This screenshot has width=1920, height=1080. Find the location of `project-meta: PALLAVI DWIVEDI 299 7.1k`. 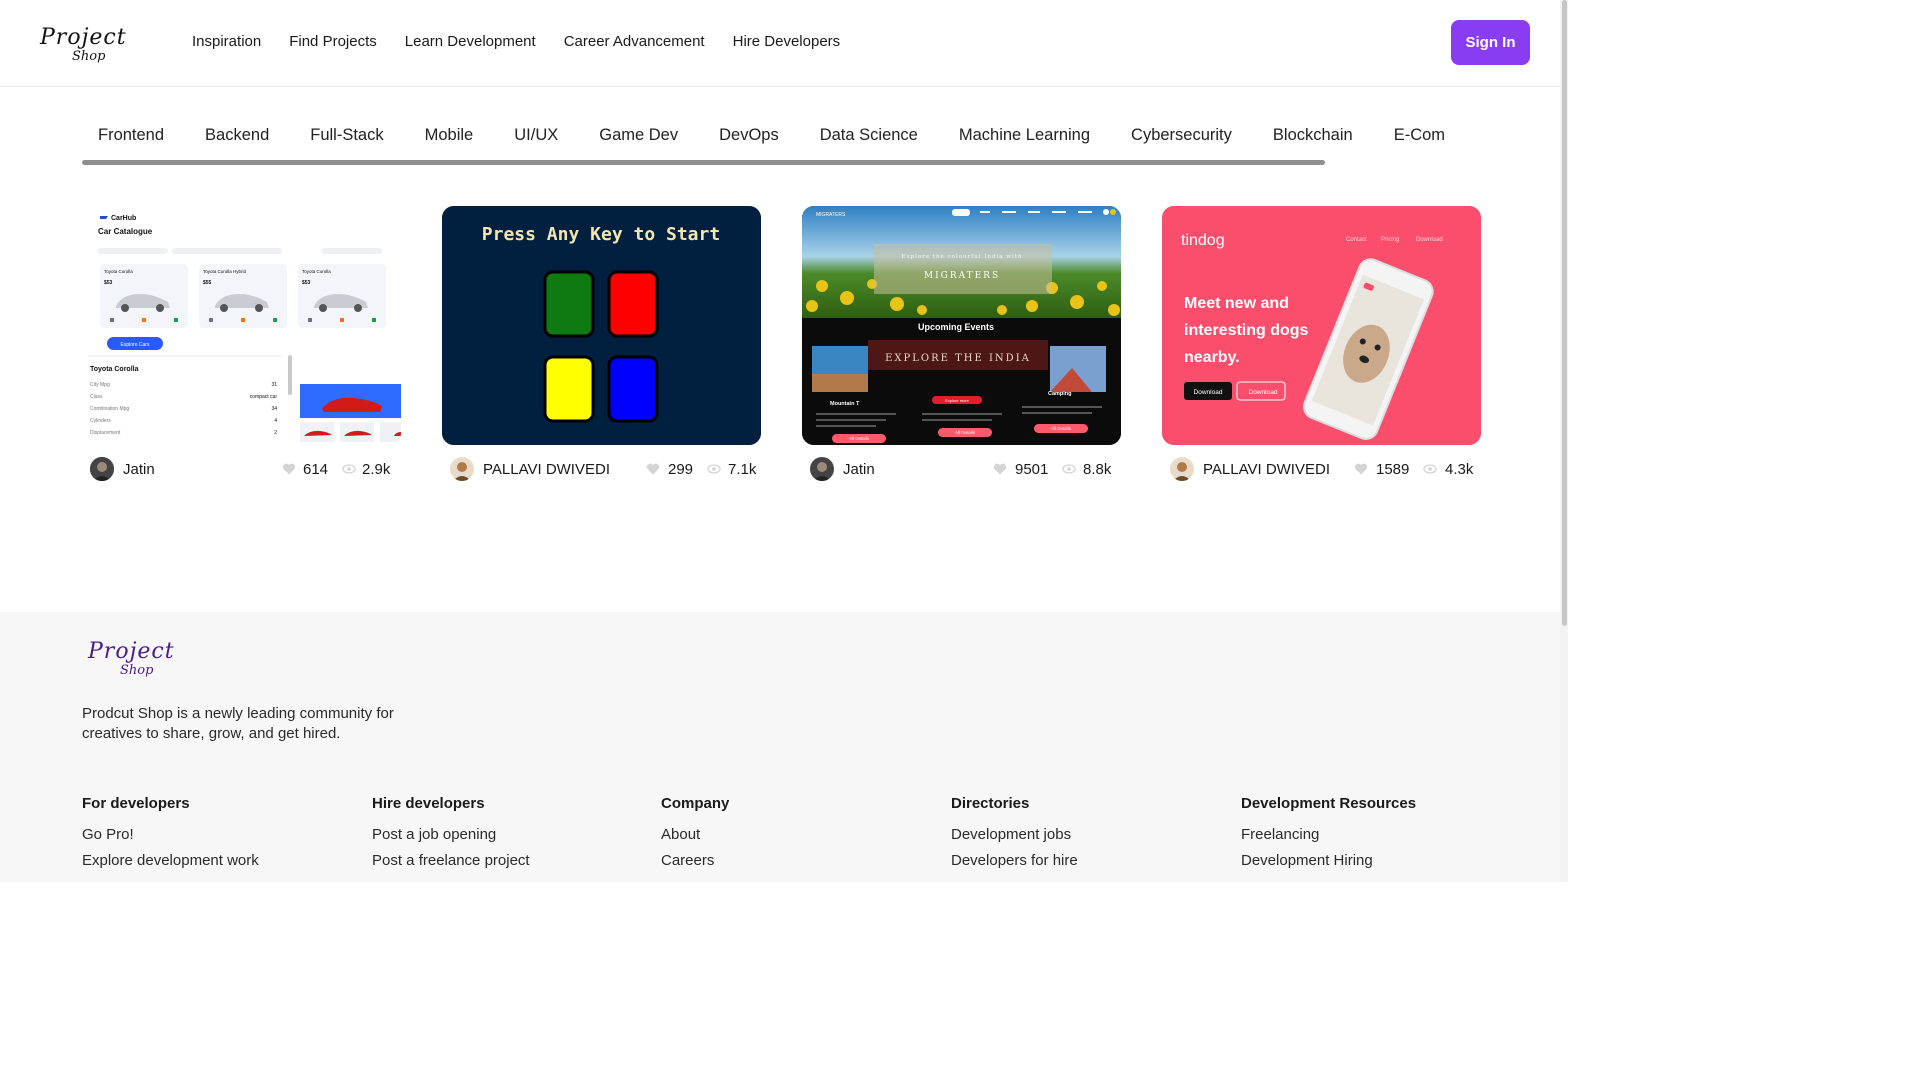

project-meta: PALLAVI DWIVEDI 299 7.1k is located at coordinates (601, 472).